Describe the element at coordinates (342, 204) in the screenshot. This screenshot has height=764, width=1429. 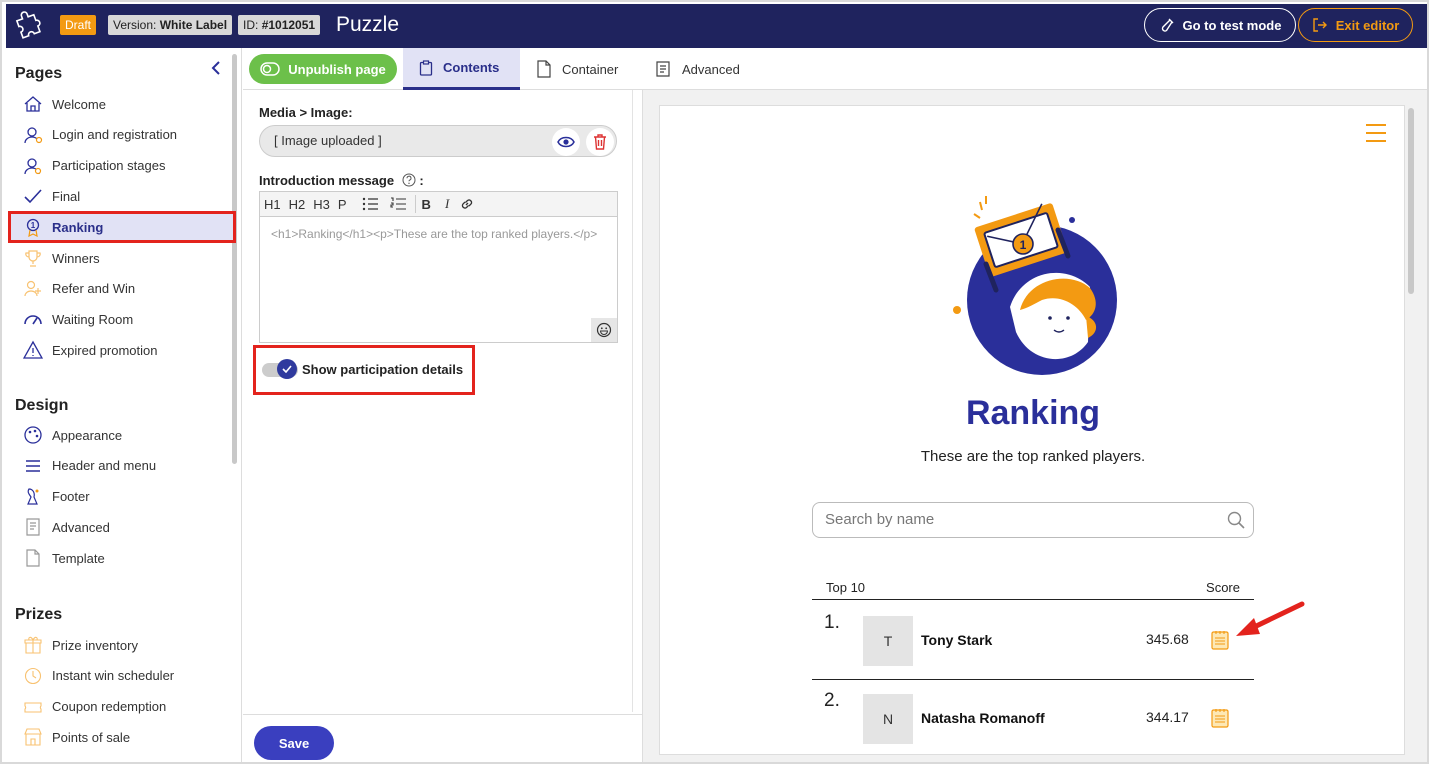
I see `paragraph-button: P` at that location.